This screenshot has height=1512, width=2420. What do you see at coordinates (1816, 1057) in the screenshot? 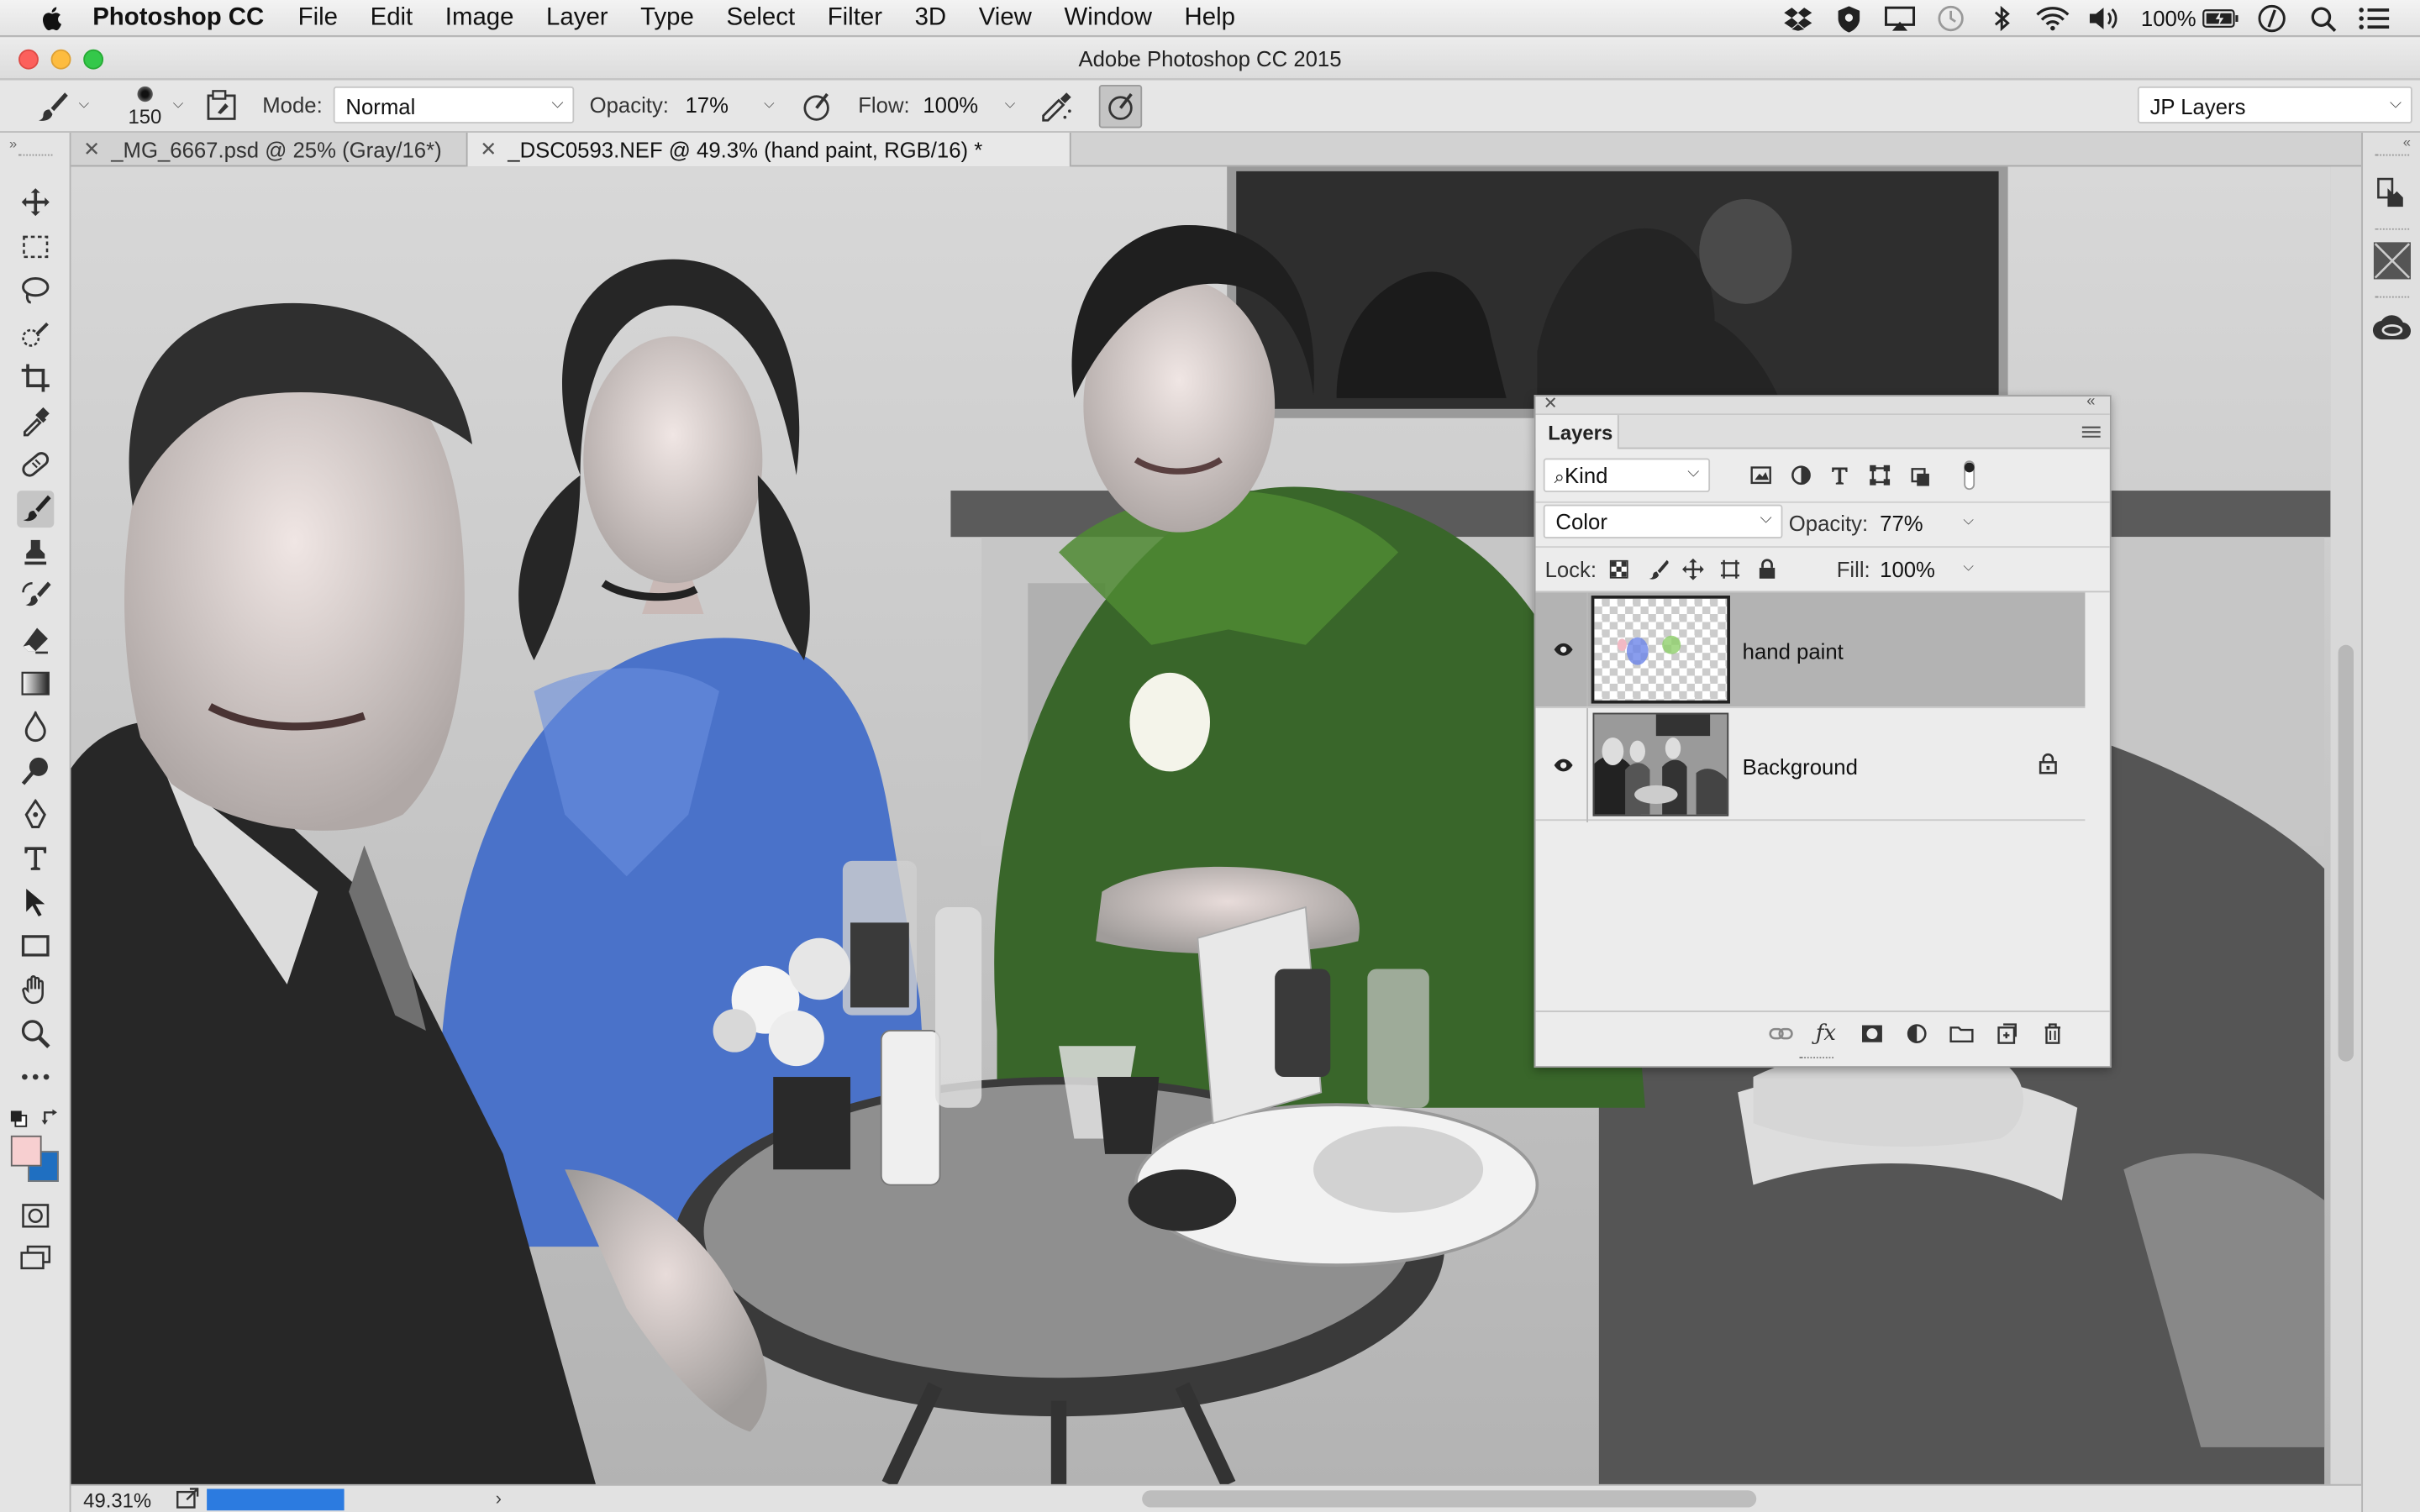
I see `panel-resize-grip` at bounding box center [1816, 1057].